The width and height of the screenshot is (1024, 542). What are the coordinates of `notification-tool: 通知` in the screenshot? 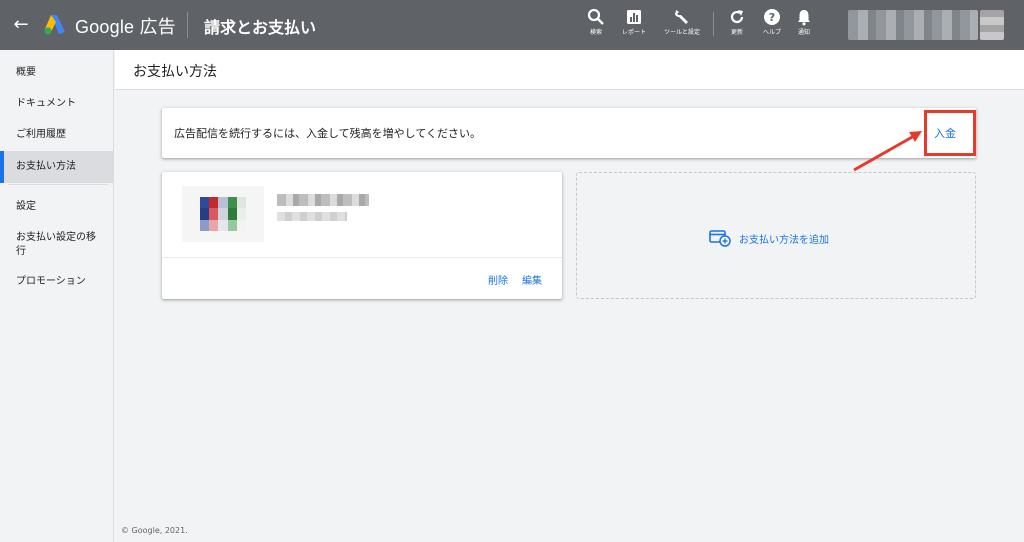 It's located at (804, 22).